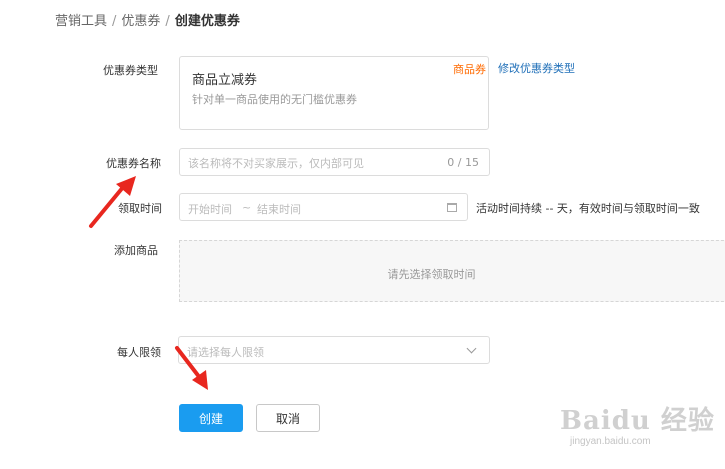 The image size is (725, 469). What do you see at coordinates (140, 21) in the screenshot?
I see `breadcrumb-coupons: 优惠券` at bounding box center [140, 21].